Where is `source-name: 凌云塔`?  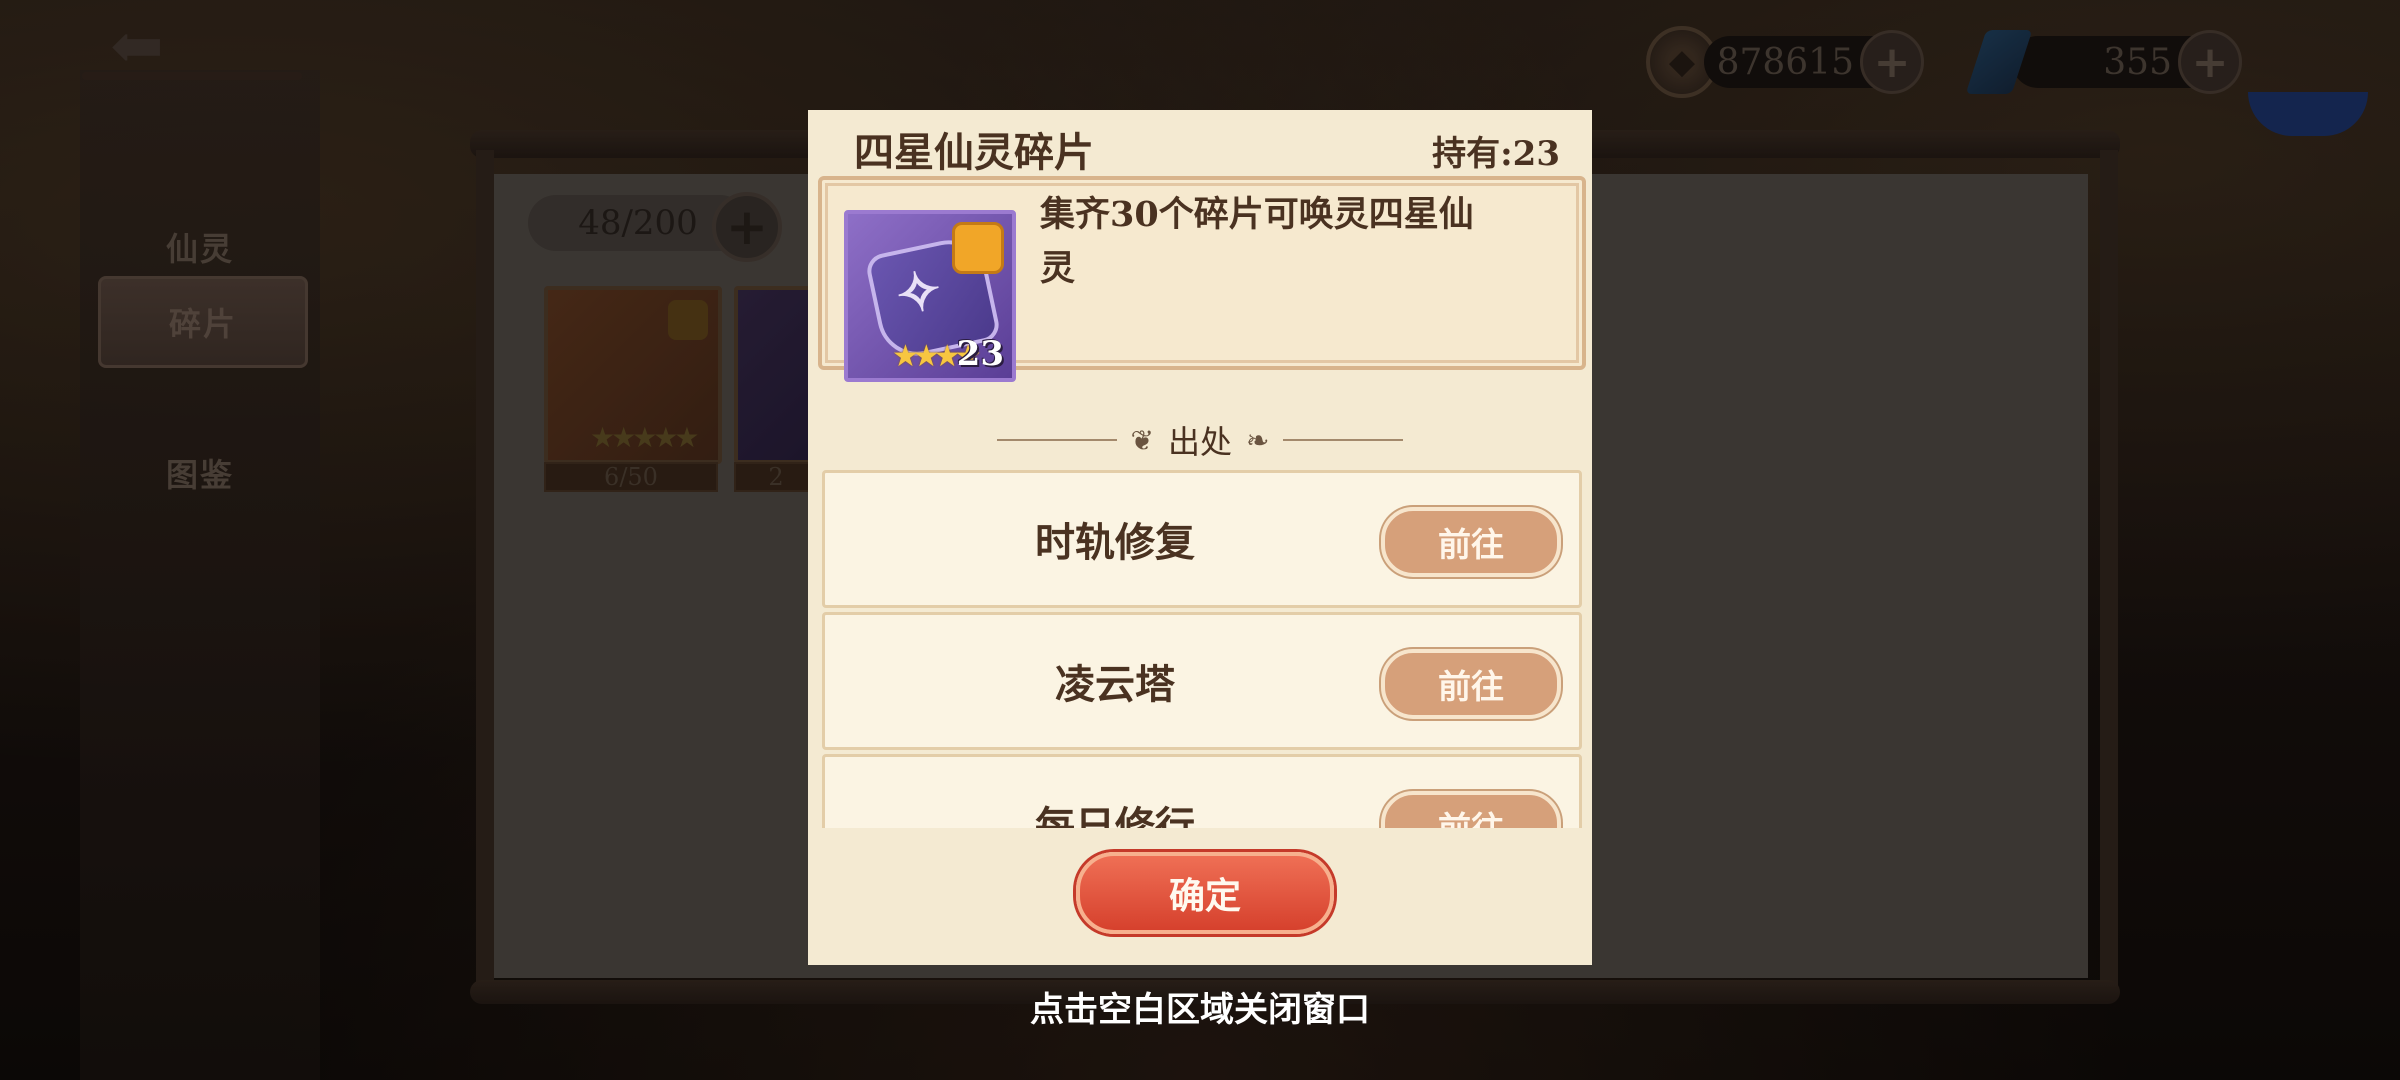
source-name: 凌云塔 is located at coordinates (1115, 684).